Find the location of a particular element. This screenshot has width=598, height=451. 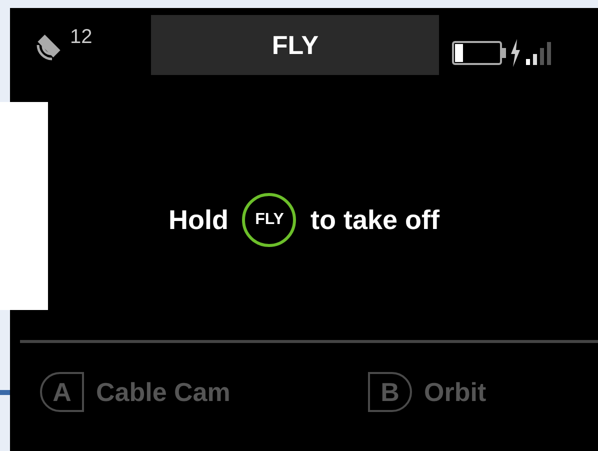

satellite-count: 12 is located at coordinates (81, 37).